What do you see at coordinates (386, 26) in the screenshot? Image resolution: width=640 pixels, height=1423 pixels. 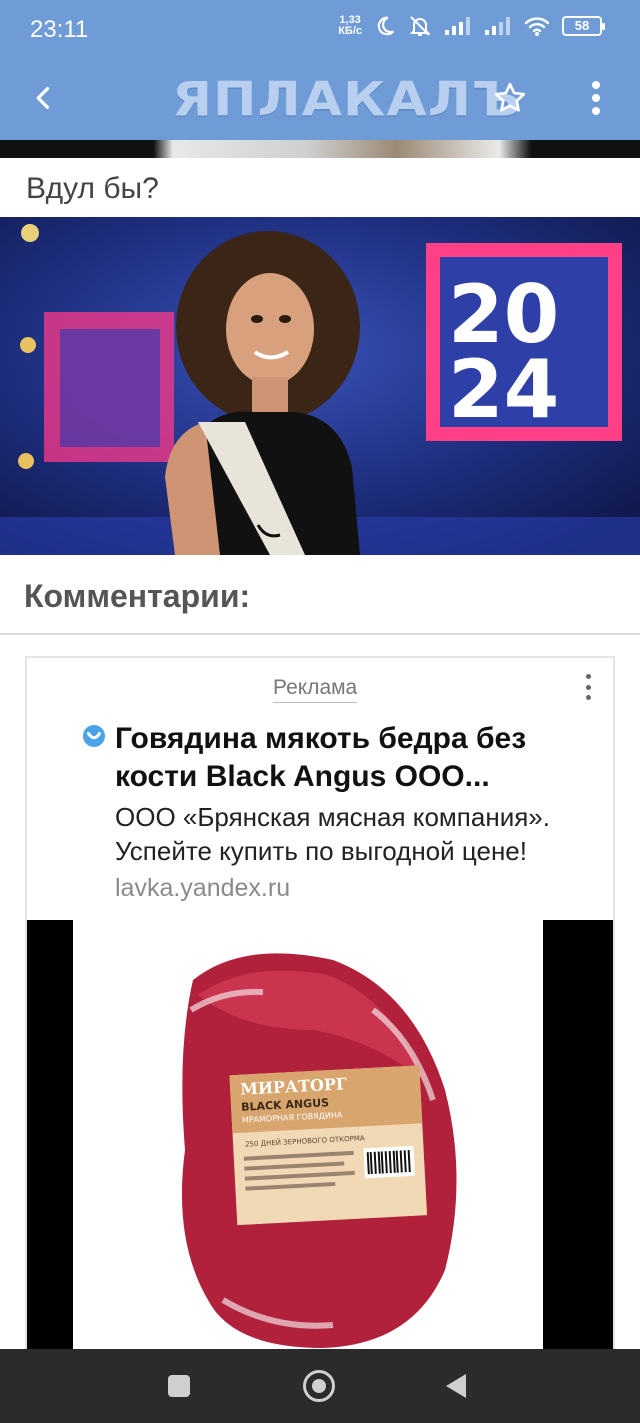 I see `moon-icon` at bounding box center [386, 26].